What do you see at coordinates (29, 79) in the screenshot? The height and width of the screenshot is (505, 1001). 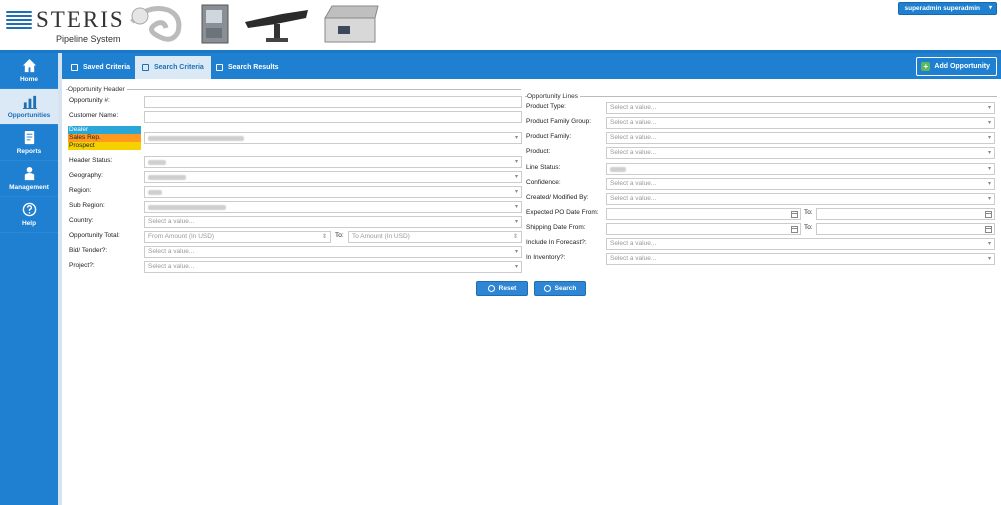 I see `sidebar-item-label: Home` at bounding box center [29, 79].